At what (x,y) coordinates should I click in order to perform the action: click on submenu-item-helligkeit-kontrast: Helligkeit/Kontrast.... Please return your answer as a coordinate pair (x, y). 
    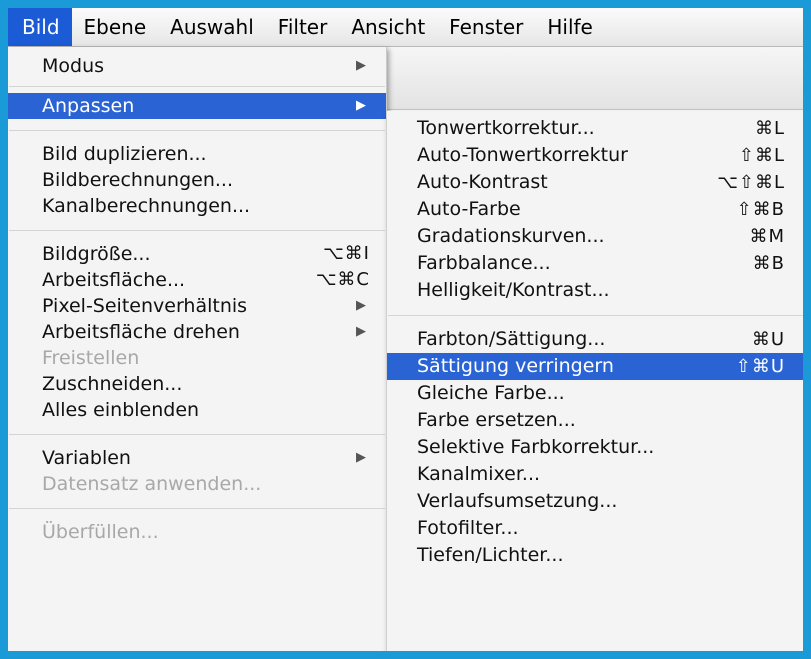
    Looking at the image, I should click on (595, 290).